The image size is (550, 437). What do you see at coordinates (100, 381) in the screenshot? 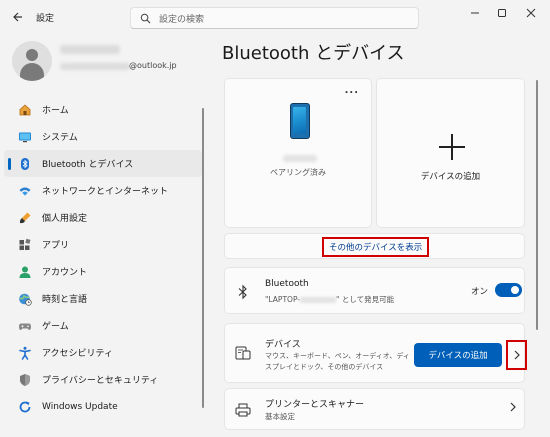
I see `sidebar-item-label: プライバシーとセキュリティ` at bounding box center [100, 381].